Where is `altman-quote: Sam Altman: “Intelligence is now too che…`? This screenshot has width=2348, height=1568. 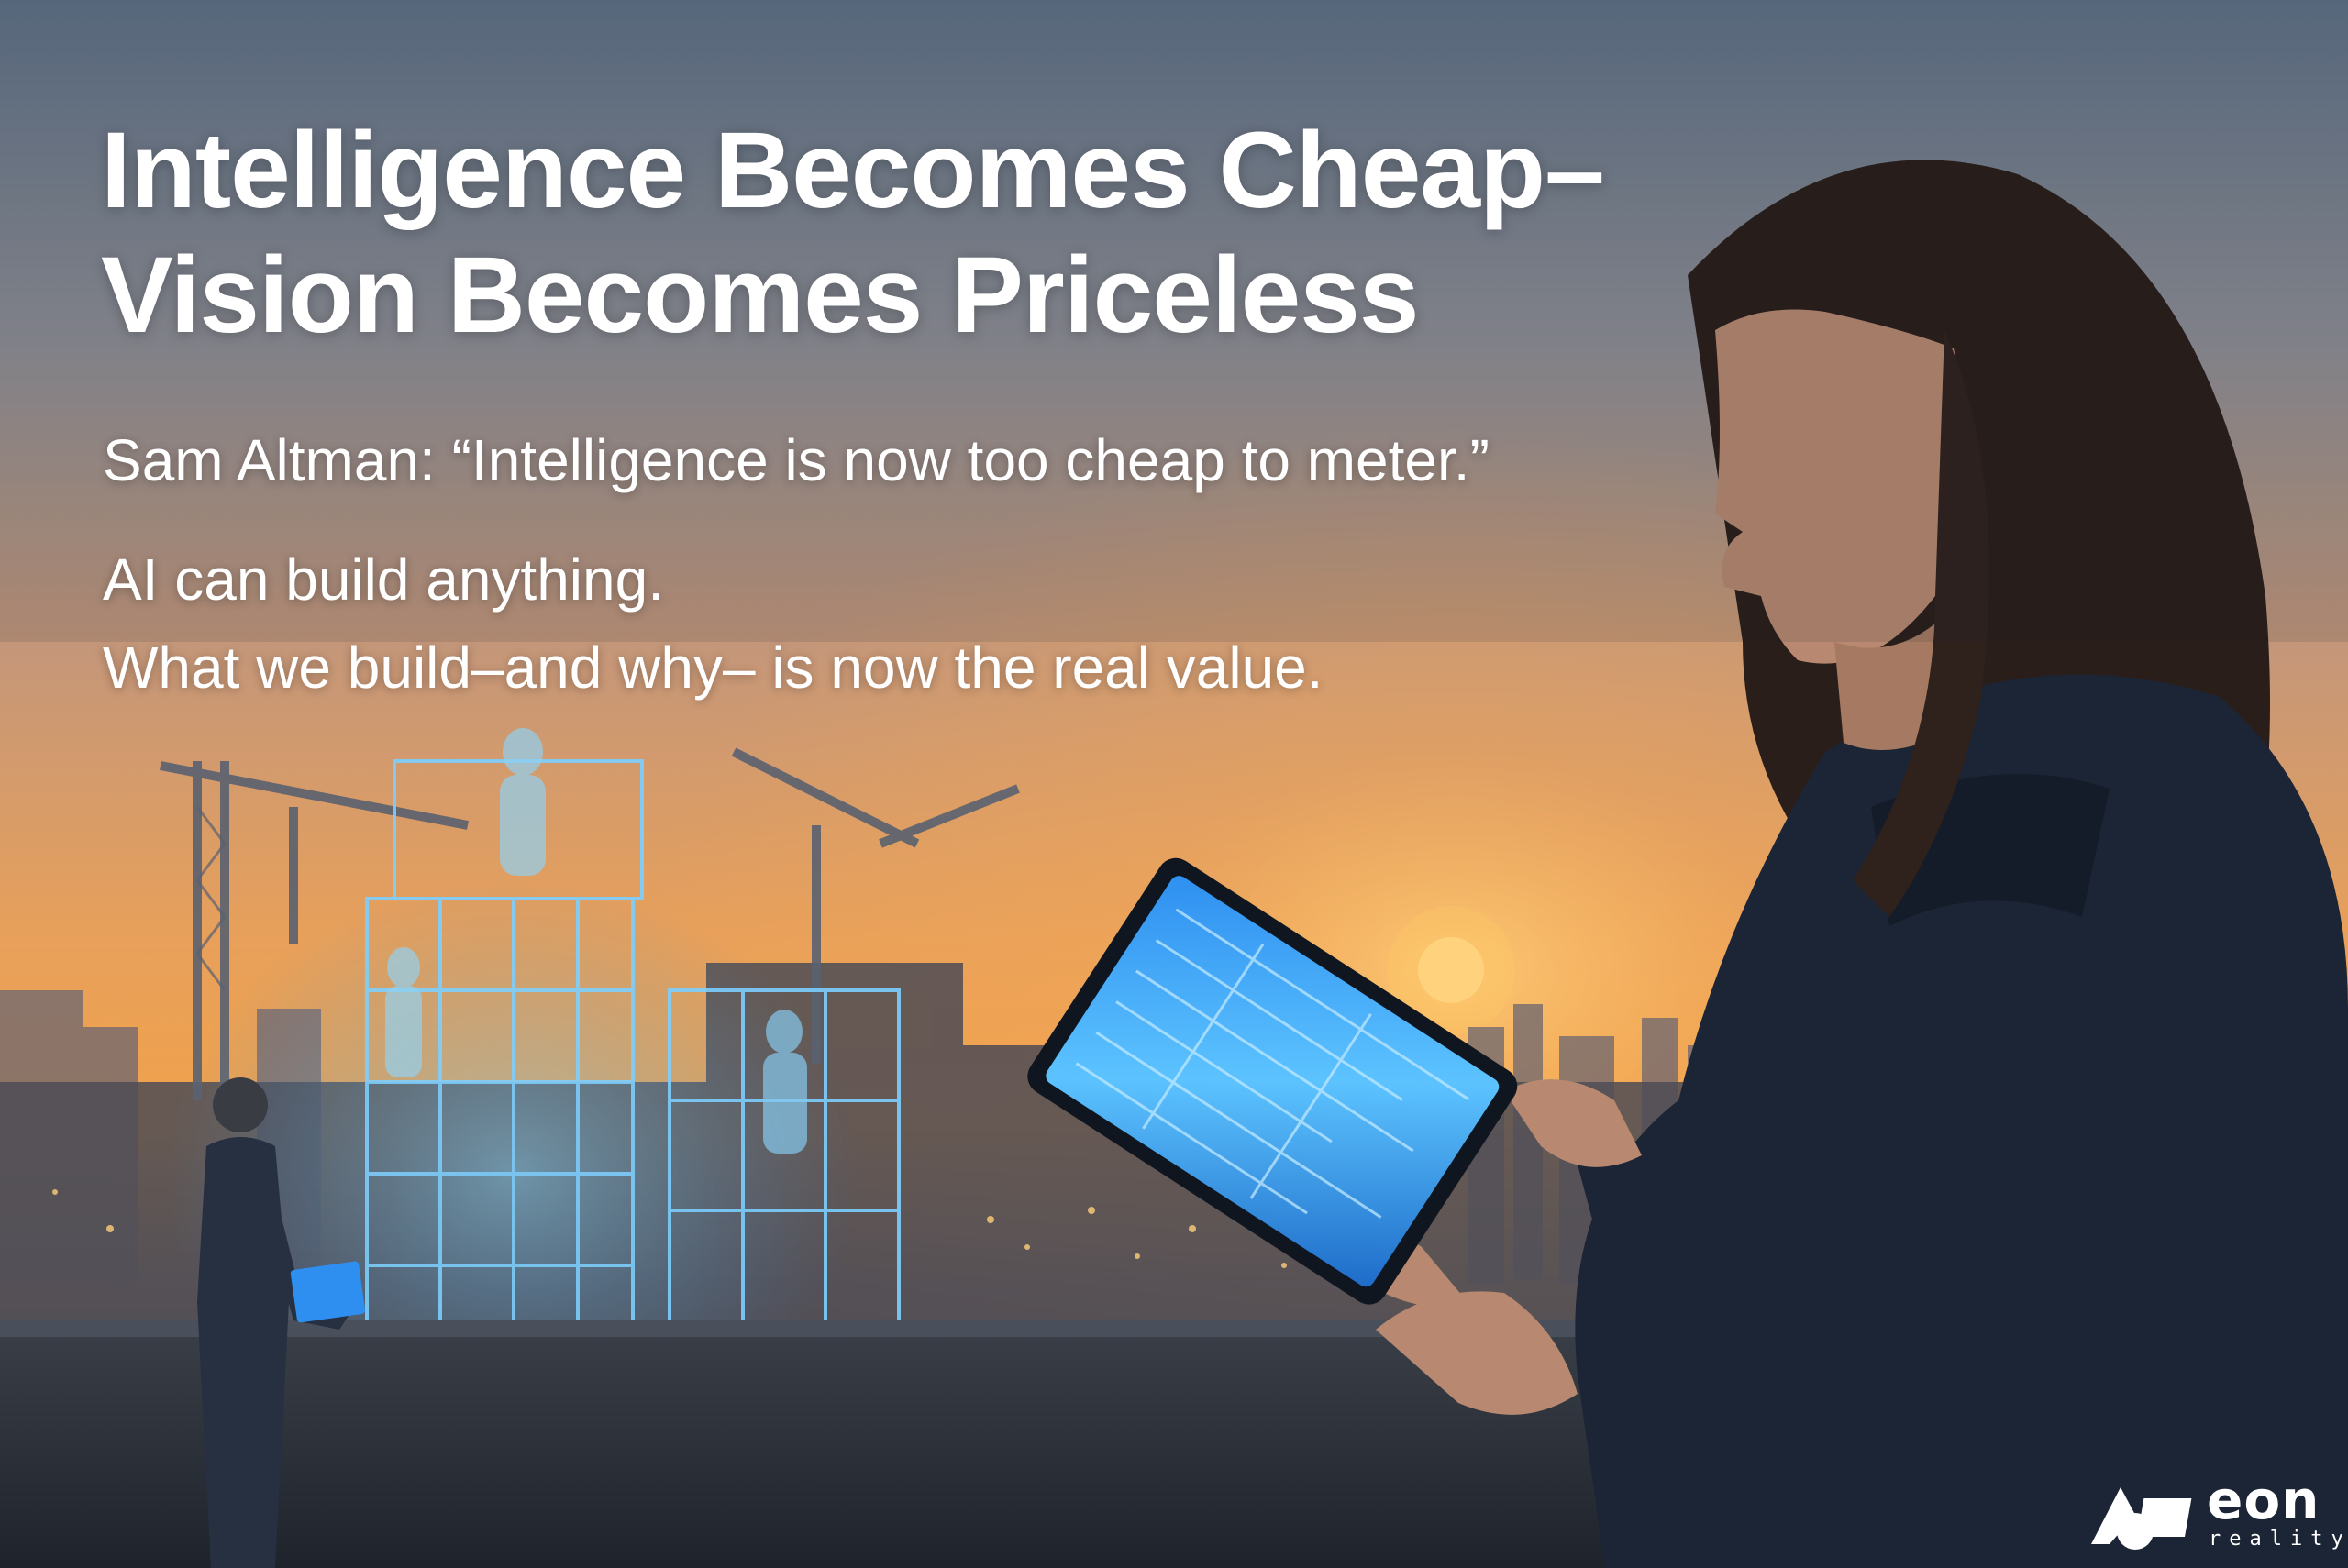 altman-quote: Sam Altman: “Intelligence is now too che… is located at coordinates (796, 460).